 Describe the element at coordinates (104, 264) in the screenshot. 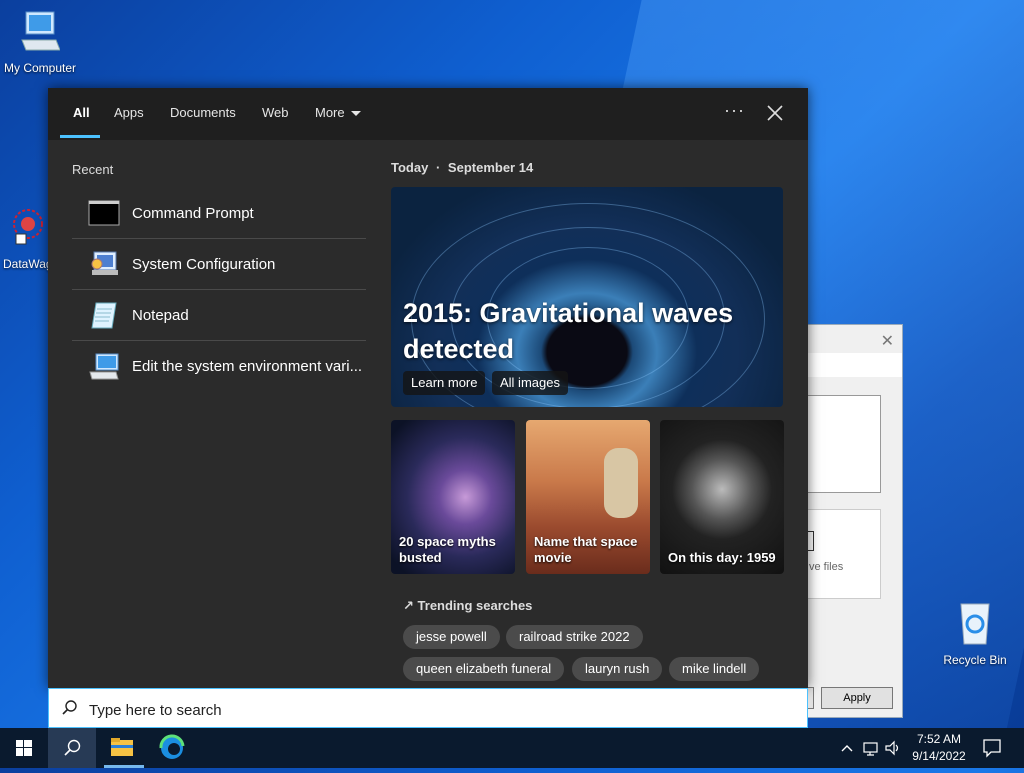

I see `system-configuration-icon` at that location.